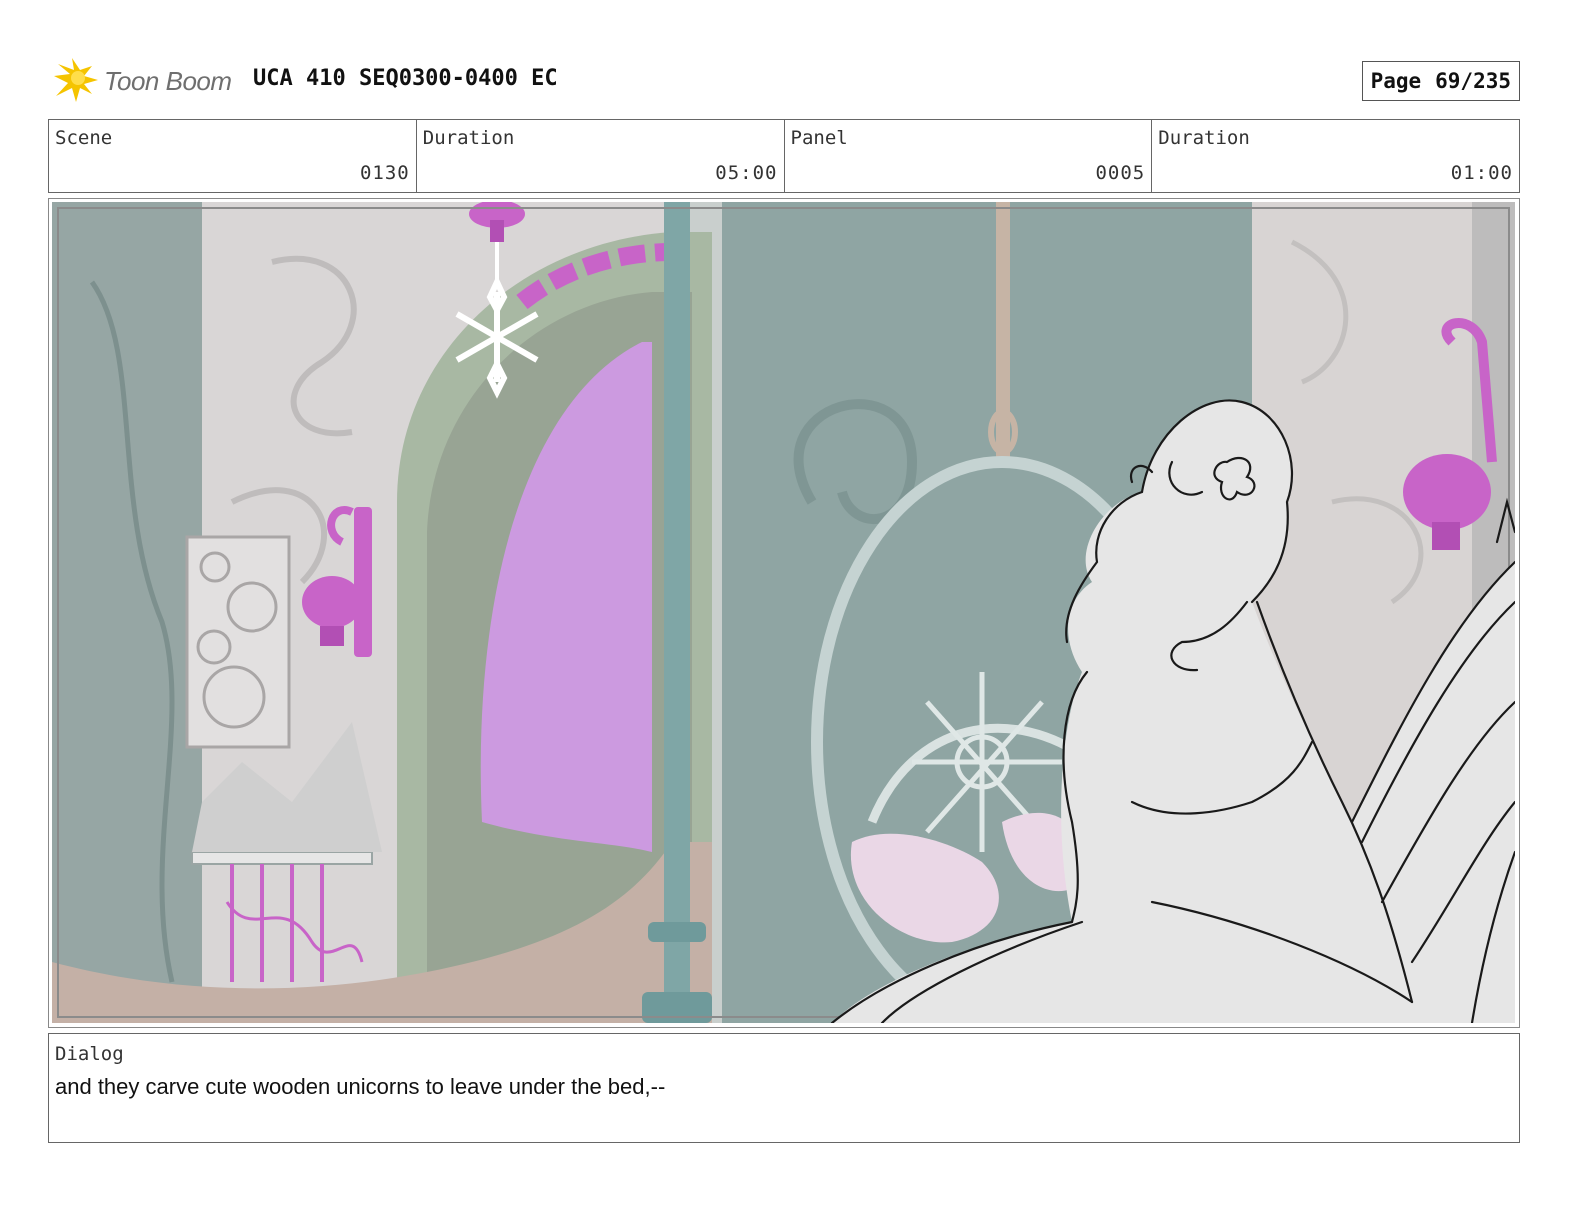  What do you see at coordinates (233, 156) in the screenshot?
I see `scene-cell: Scene 0130` at bounding box center [233, 156].